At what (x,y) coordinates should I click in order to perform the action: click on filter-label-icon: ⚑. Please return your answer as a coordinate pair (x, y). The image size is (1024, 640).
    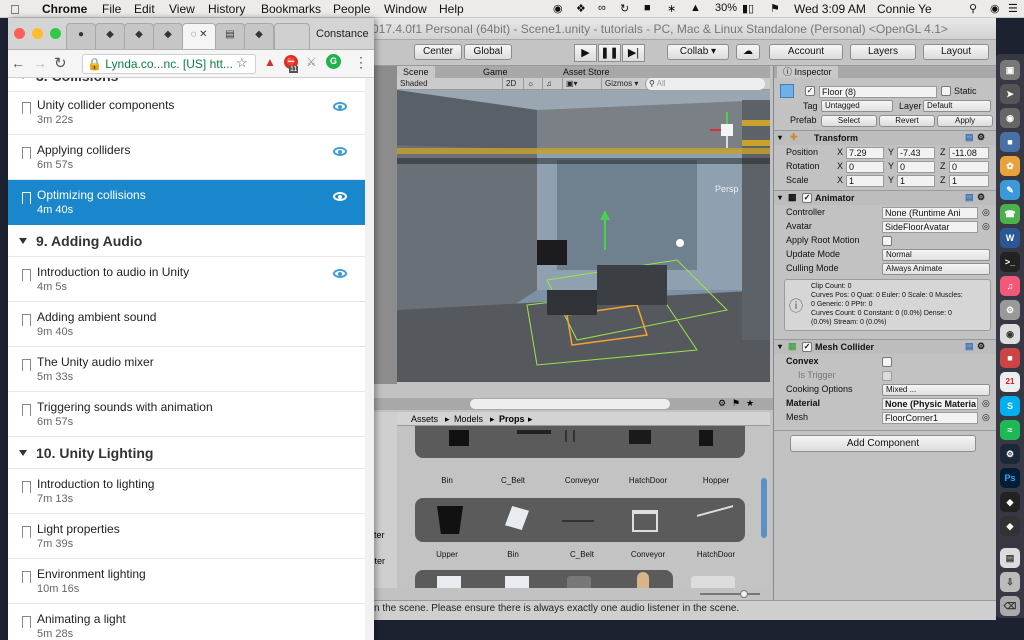
    Looking at the image, I should click on (736, 403).